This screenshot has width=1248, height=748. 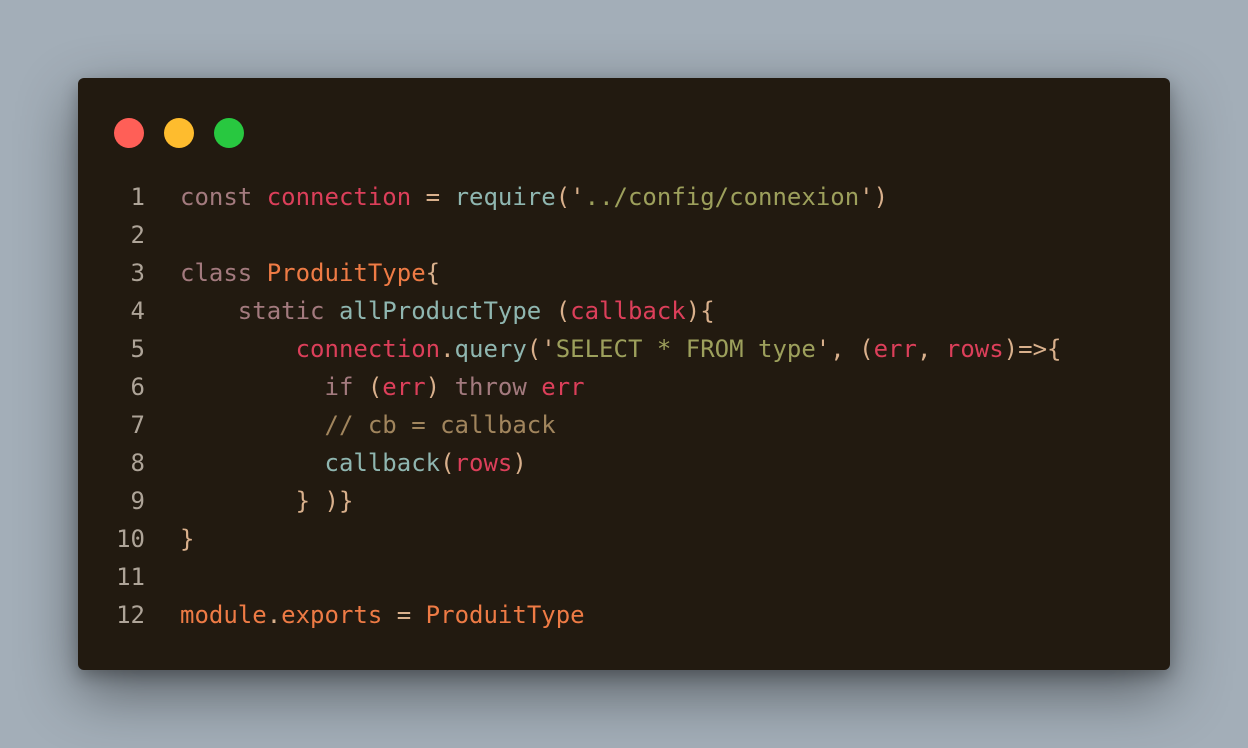 I want to click on minimize-button, so click(x=179, y=133).